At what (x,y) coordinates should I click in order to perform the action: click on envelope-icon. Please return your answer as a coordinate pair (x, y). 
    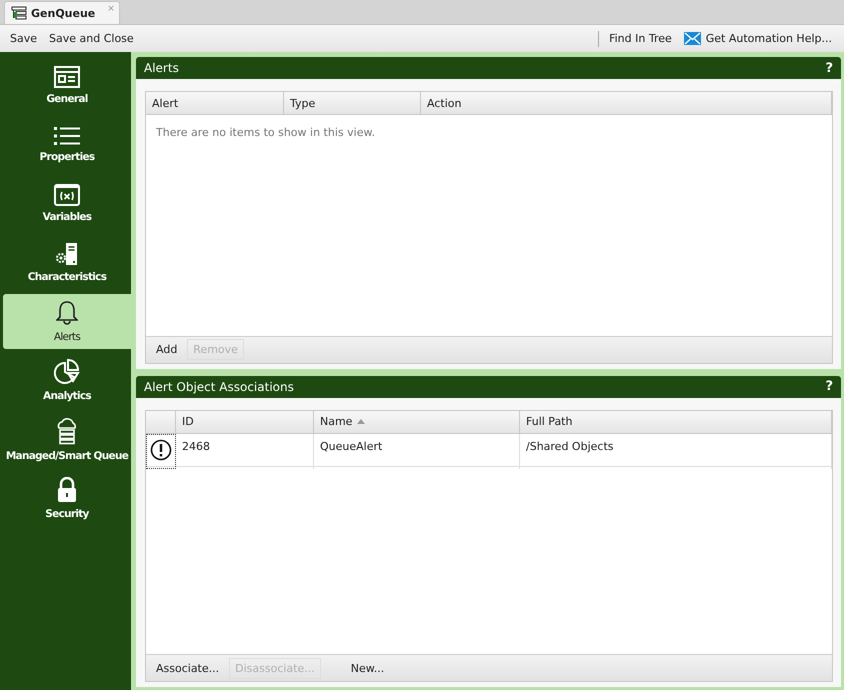
    Looking at the image, I should click on (692, 38).